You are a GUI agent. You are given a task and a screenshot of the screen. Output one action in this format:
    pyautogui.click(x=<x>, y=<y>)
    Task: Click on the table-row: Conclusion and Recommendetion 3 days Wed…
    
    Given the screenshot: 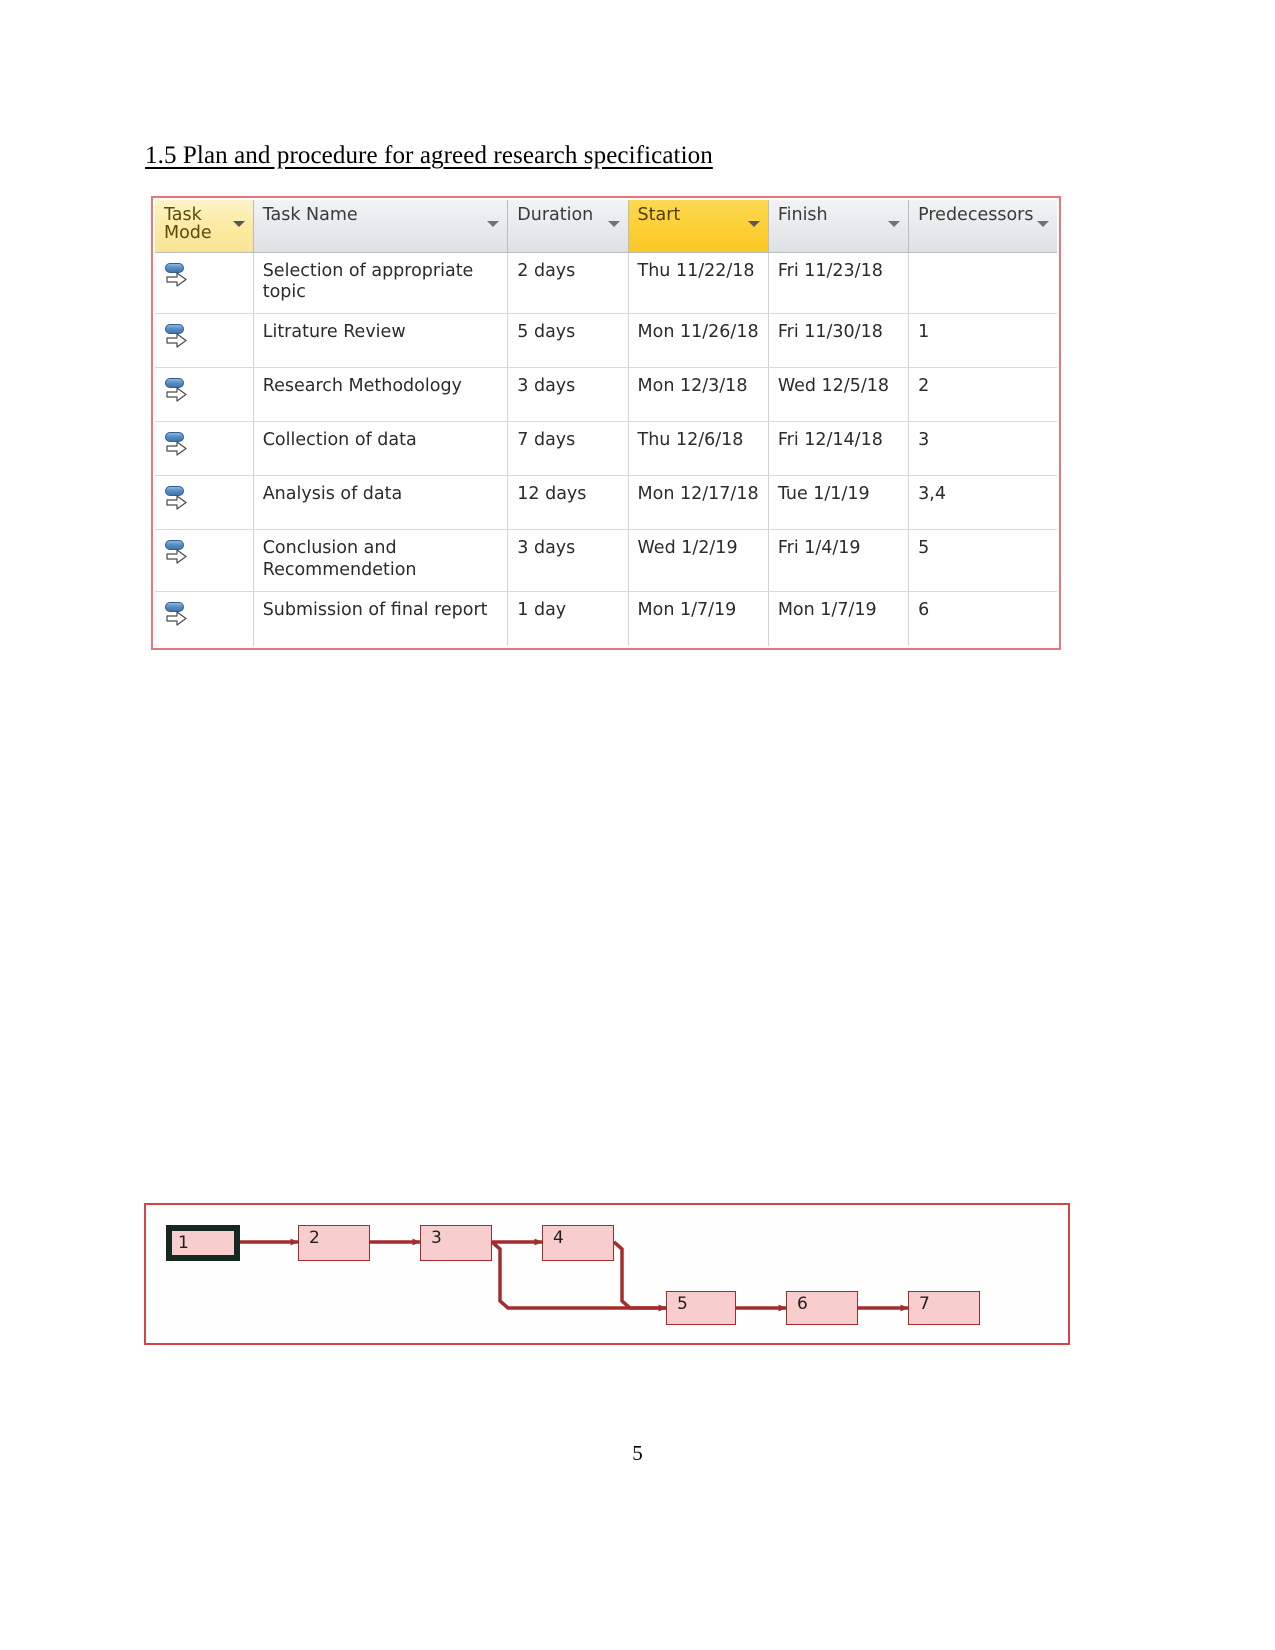 What is the action you would take?
    pyautogui.click(x=606, y=560)
    